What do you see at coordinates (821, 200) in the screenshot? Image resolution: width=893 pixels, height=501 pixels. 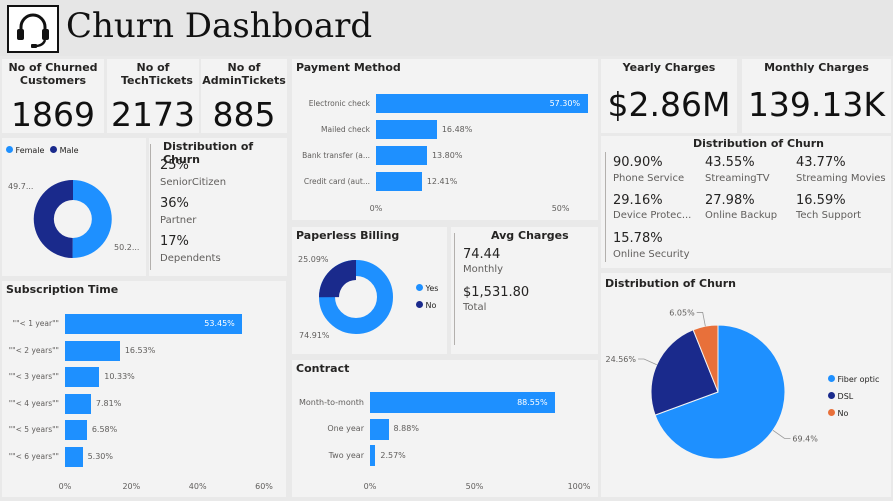 I see `techsupport-value: 16.59%` at bounding box center [821, 200].